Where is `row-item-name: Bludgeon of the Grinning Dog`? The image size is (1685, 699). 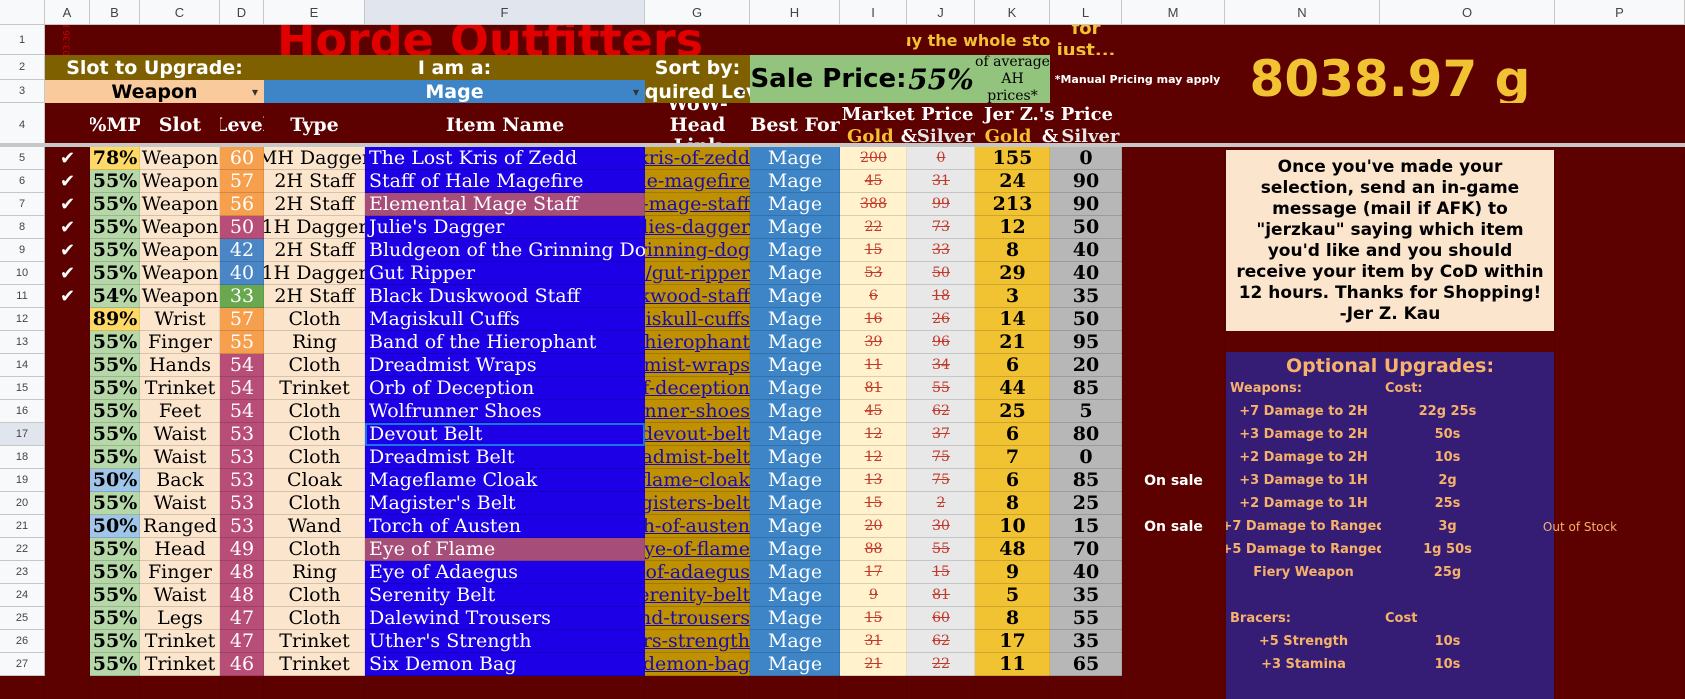
row-item-name: Bludgeon of the Grinning Dog is located at coordinates (505, 250).